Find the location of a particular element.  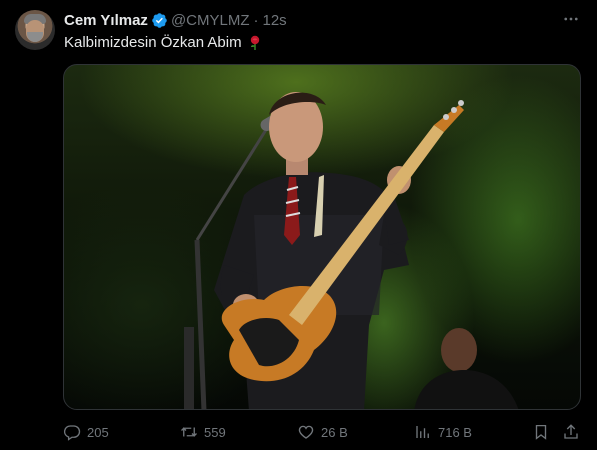

reply-count: 205 is located at coordinates (98, 432).